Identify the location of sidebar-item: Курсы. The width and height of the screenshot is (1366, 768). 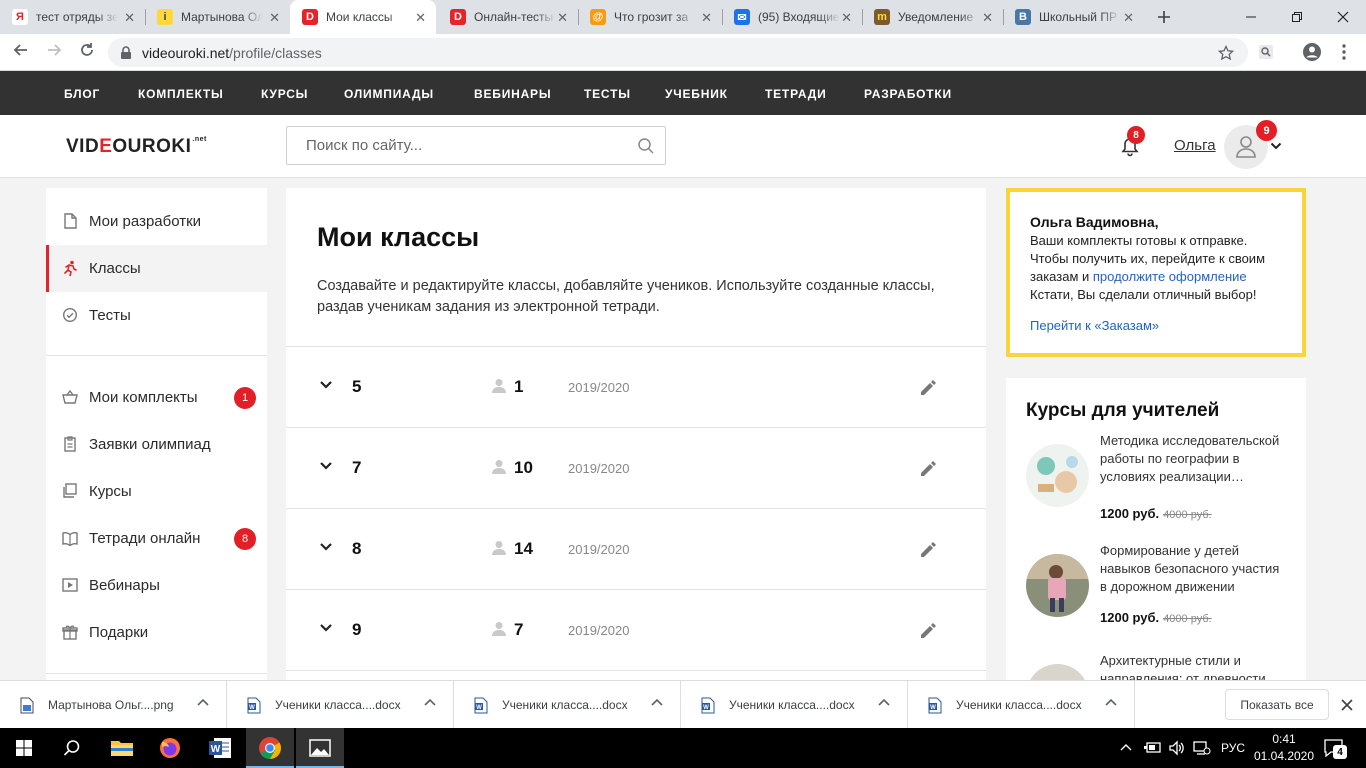
(156, 491).